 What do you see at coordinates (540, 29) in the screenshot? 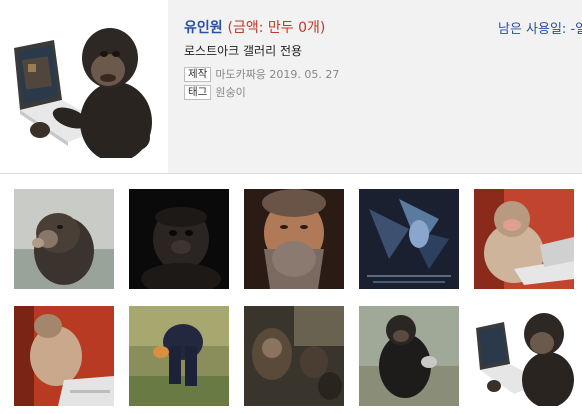
I see `remaining-days: 남은 사용일: -일` at bounding box center [540, 29].